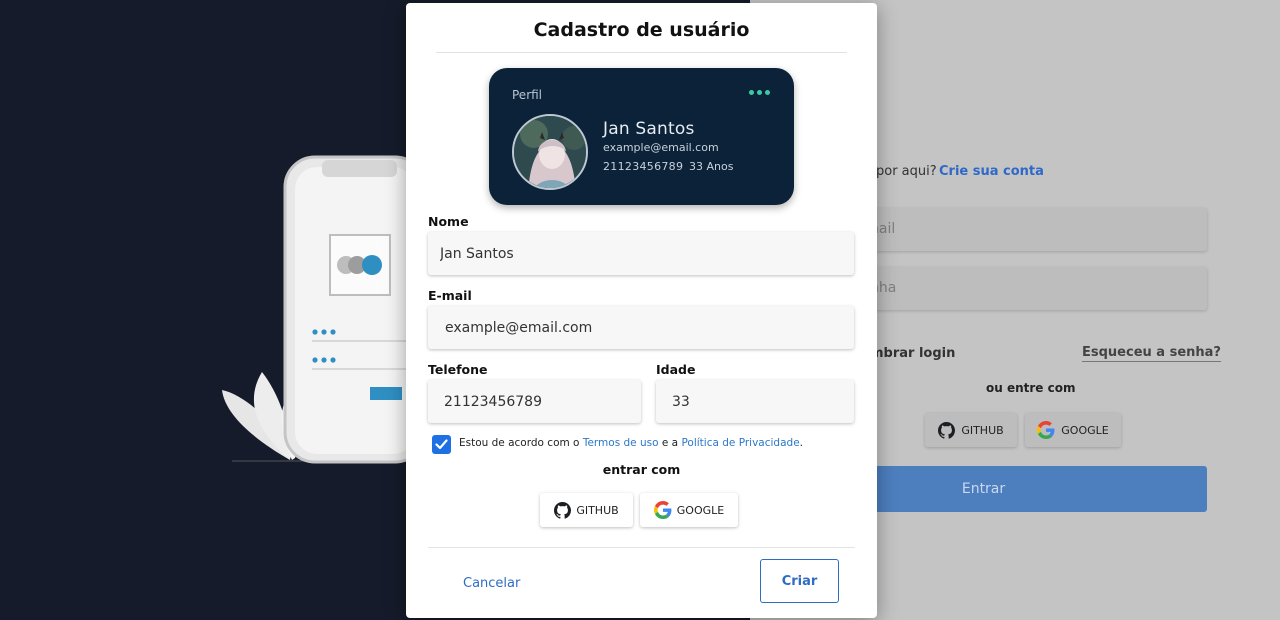  Describe the element at coordinates (991, 171) in the screenshot. I see `create-account-link: Crie sua conta` at that location.